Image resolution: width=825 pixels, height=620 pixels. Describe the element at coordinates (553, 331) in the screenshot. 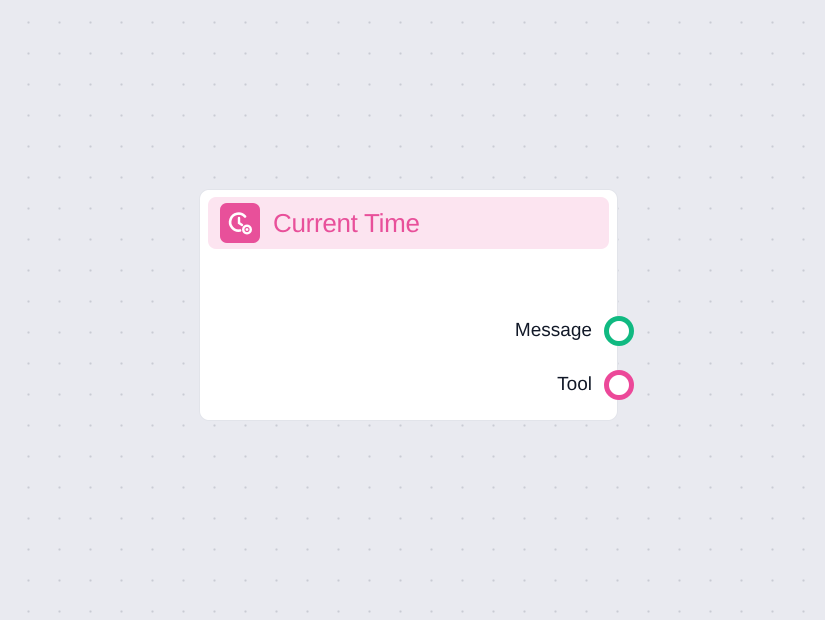

I see `output-label: Message` at that location.